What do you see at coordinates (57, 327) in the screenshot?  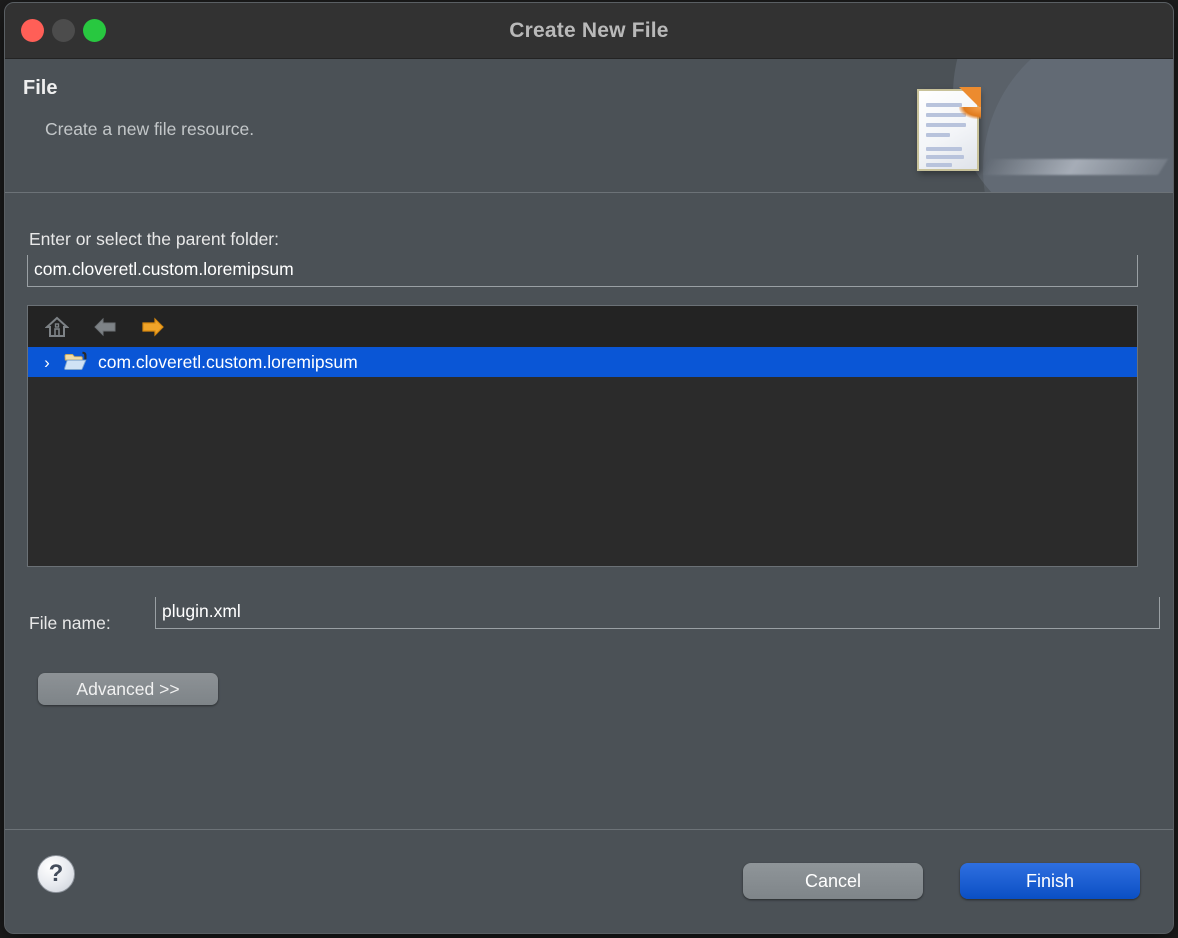 I see `home-icon` at bounding box center [57, 327].